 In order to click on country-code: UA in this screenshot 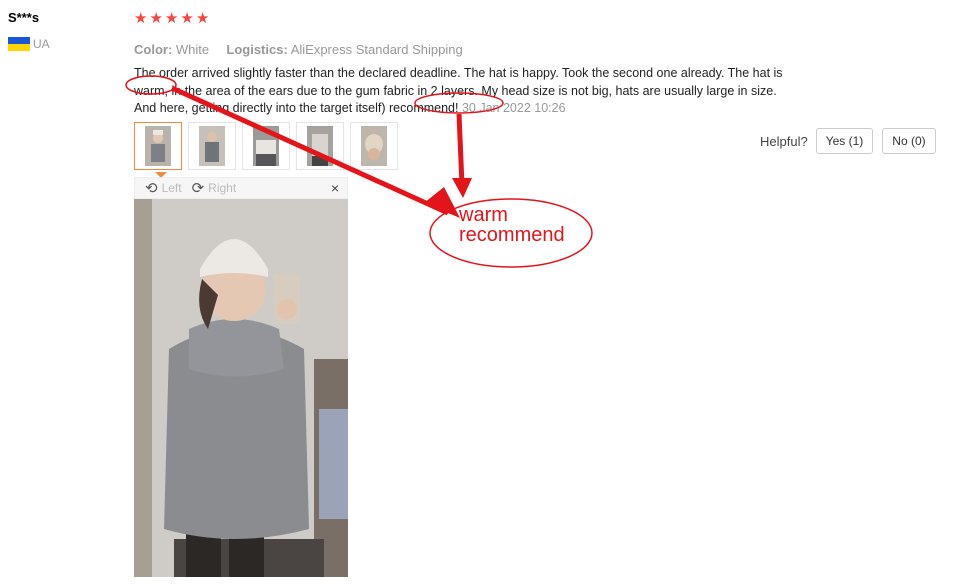, I will do `click(41, 44)`.